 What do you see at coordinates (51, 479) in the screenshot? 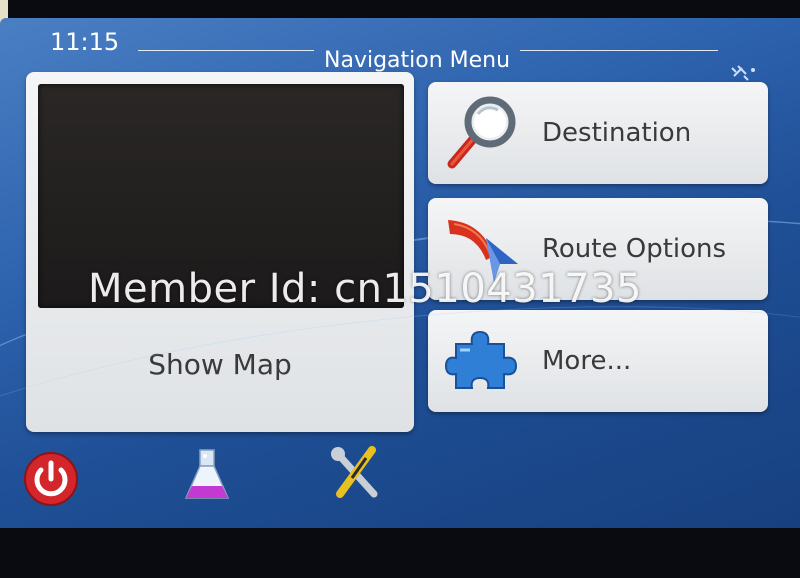
I see `power-icon` at bounding box center [51, 479].